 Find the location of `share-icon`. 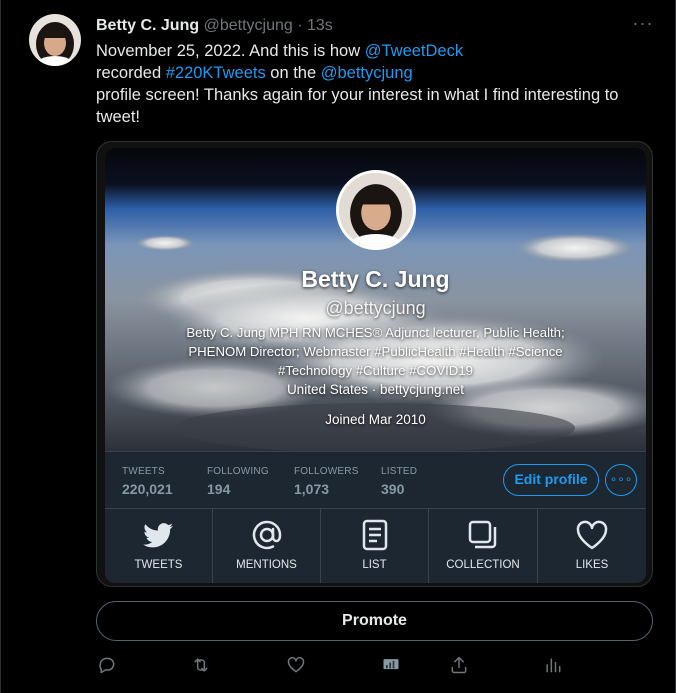

share-icon is located at coordinates (460, 666).